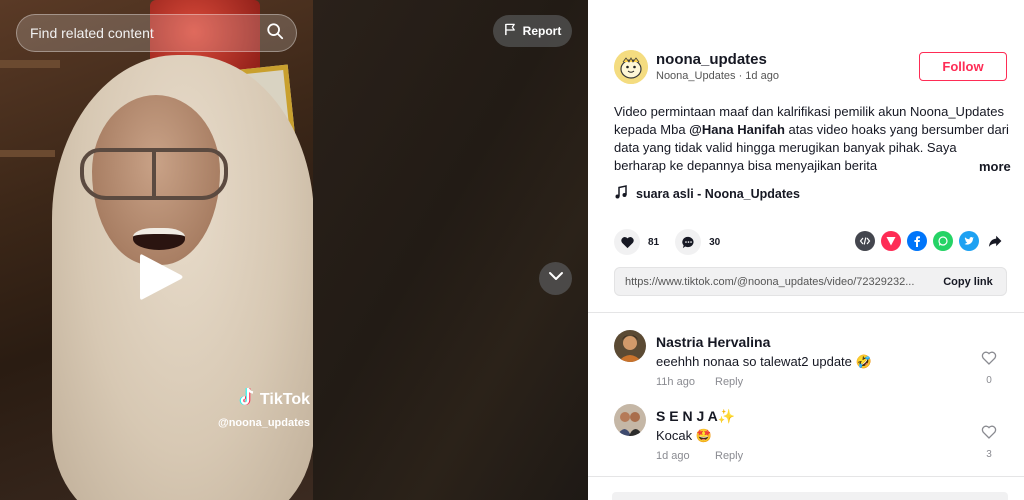  What do you see at coordinates (917, 241) in the screenshot?
I see `facebook-icon` at bounding box center [917, 241].